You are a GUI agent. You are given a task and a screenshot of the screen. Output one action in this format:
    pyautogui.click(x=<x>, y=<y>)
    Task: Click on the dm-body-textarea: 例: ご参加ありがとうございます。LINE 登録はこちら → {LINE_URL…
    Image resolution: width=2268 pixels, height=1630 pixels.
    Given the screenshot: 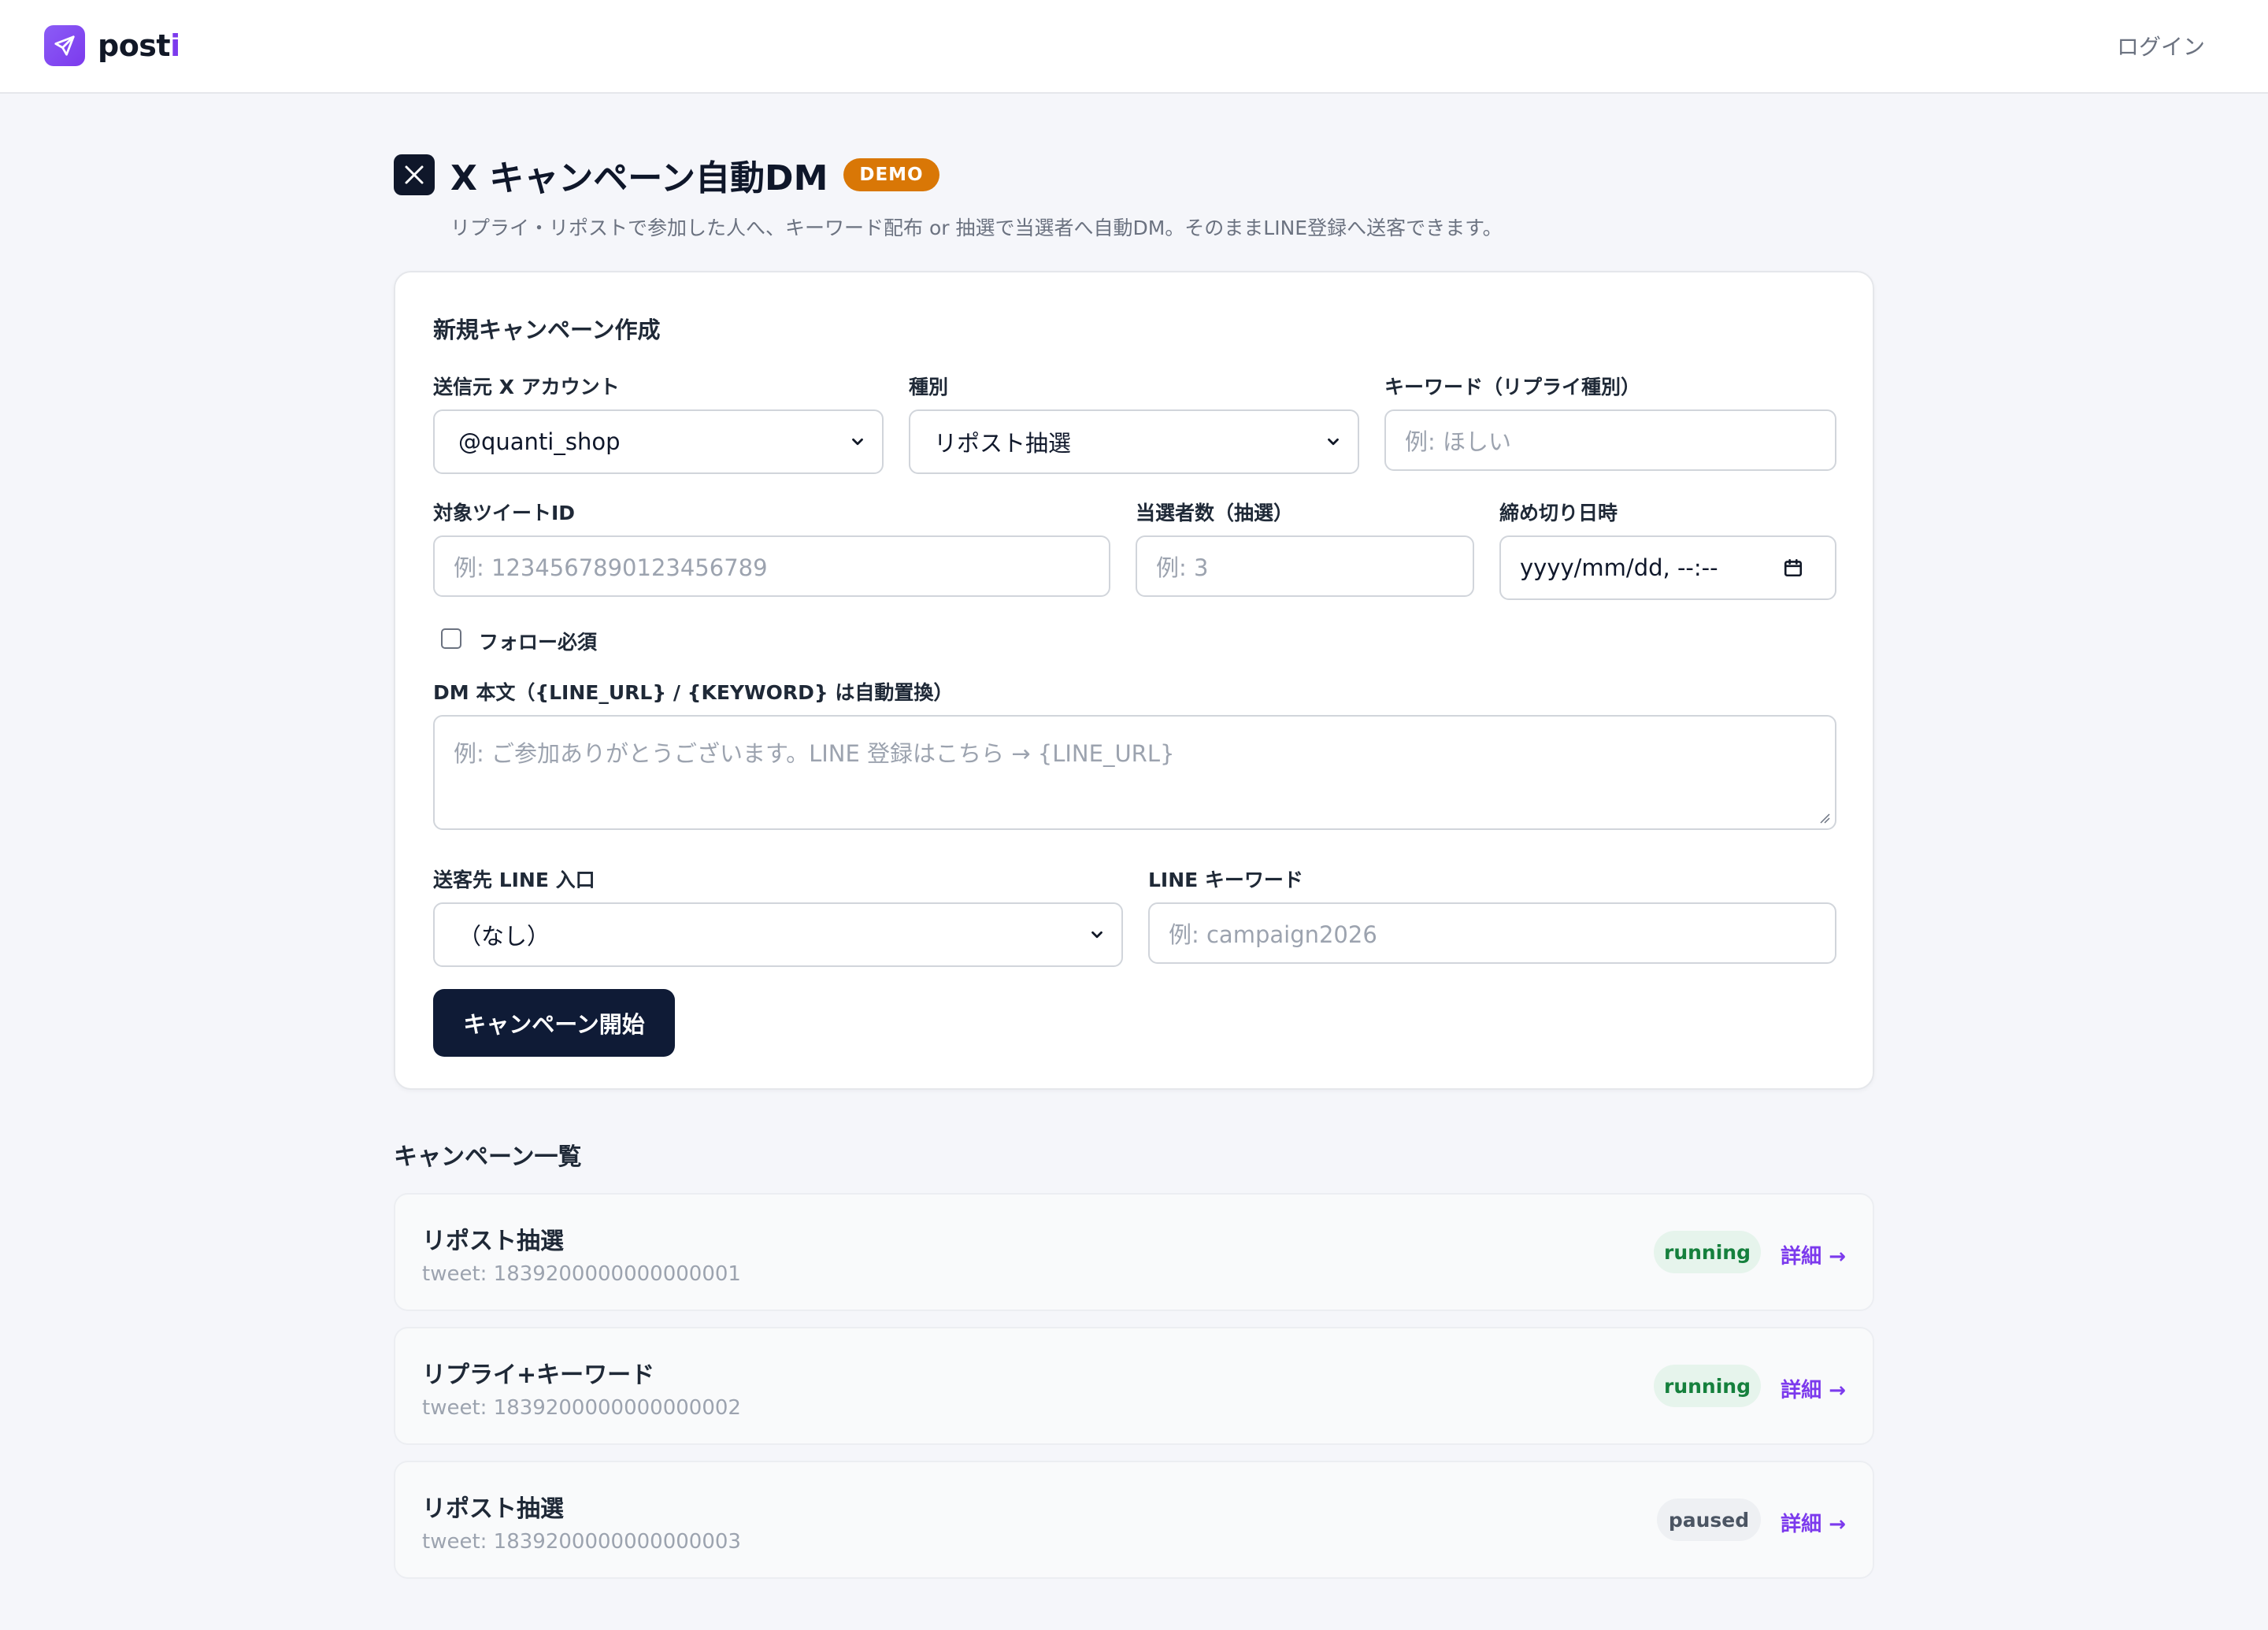 What is the action you would take?
    pyautogui.click(x=1134, y=772)
    